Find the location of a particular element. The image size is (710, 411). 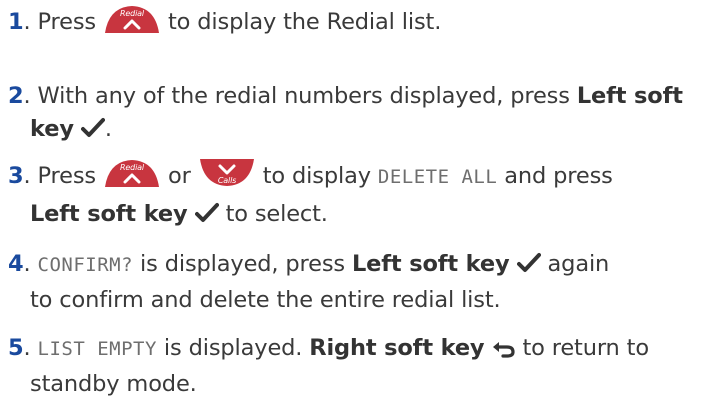

step-number: 5 is located at coordinates (16, 348).